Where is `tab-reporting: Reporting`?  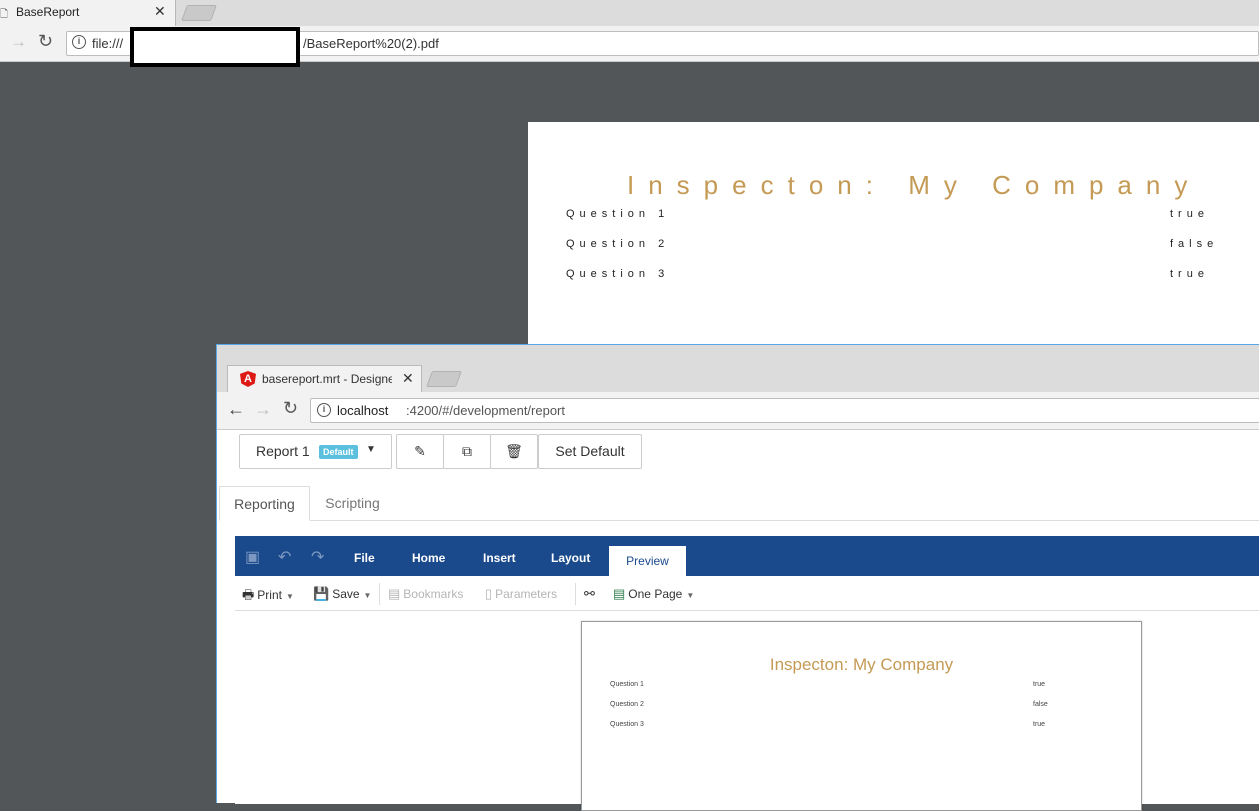
tab-reporting: Reporting is located at coordinates (264, 503).